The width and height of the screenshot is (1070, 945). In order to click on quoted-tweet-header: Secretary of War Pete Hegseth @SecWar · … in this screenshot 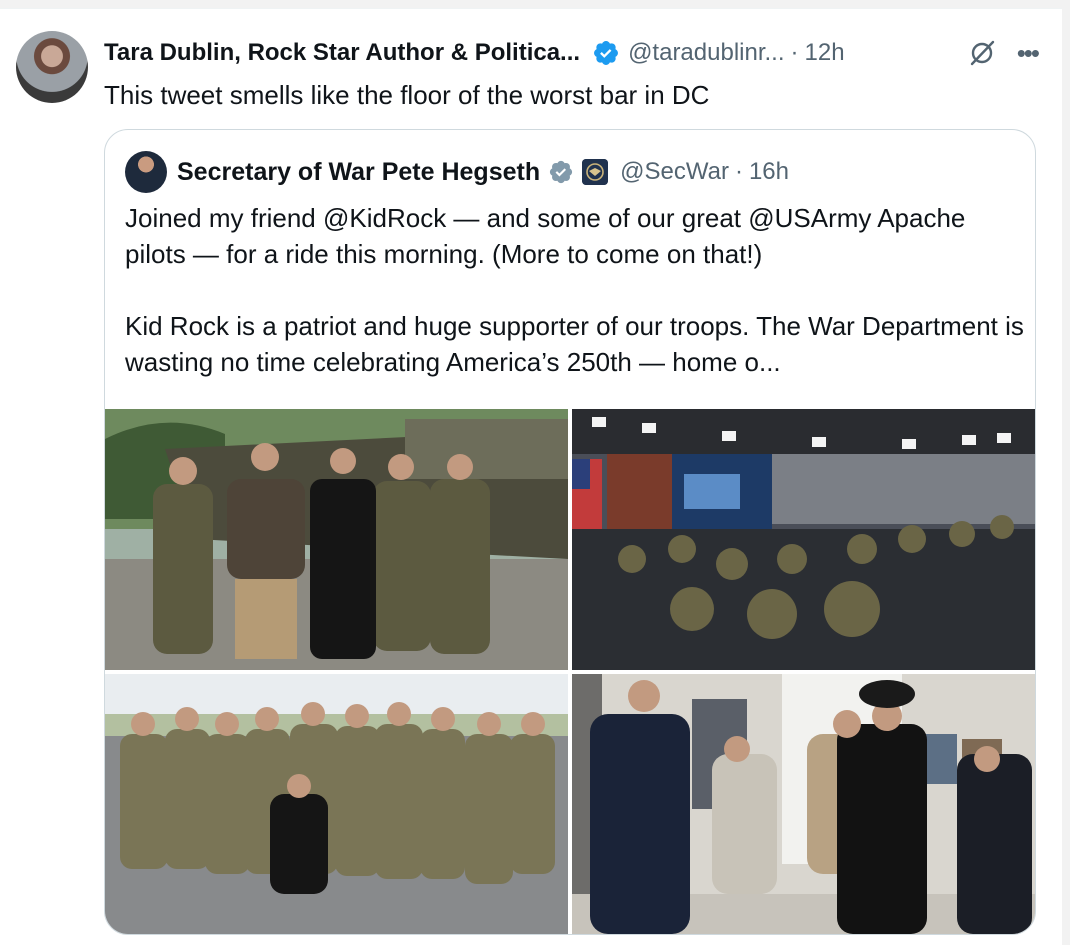, I will do `click(457, 172)`.